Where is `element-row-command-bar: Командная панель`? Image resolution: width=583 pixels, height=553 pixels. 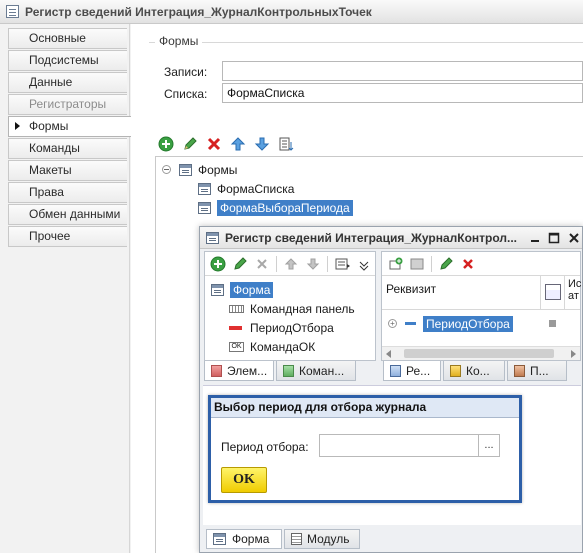 element-row-command-bar: Командная панель is located at coordinates (292, 308).